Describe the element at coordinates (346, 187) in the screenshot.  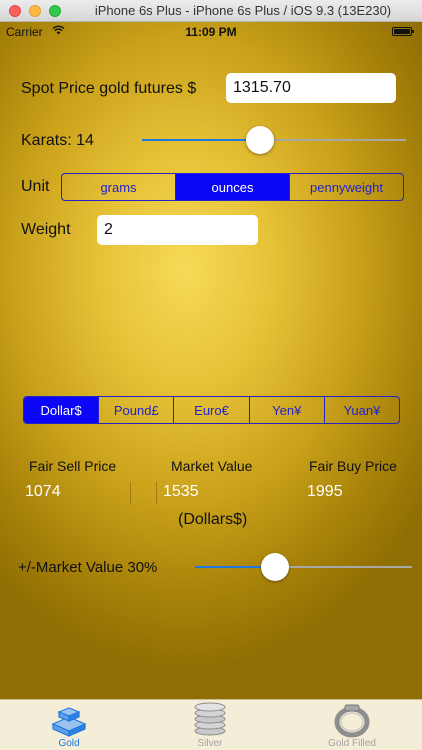
I see `unit-segment-2: pennyweight` at that location.